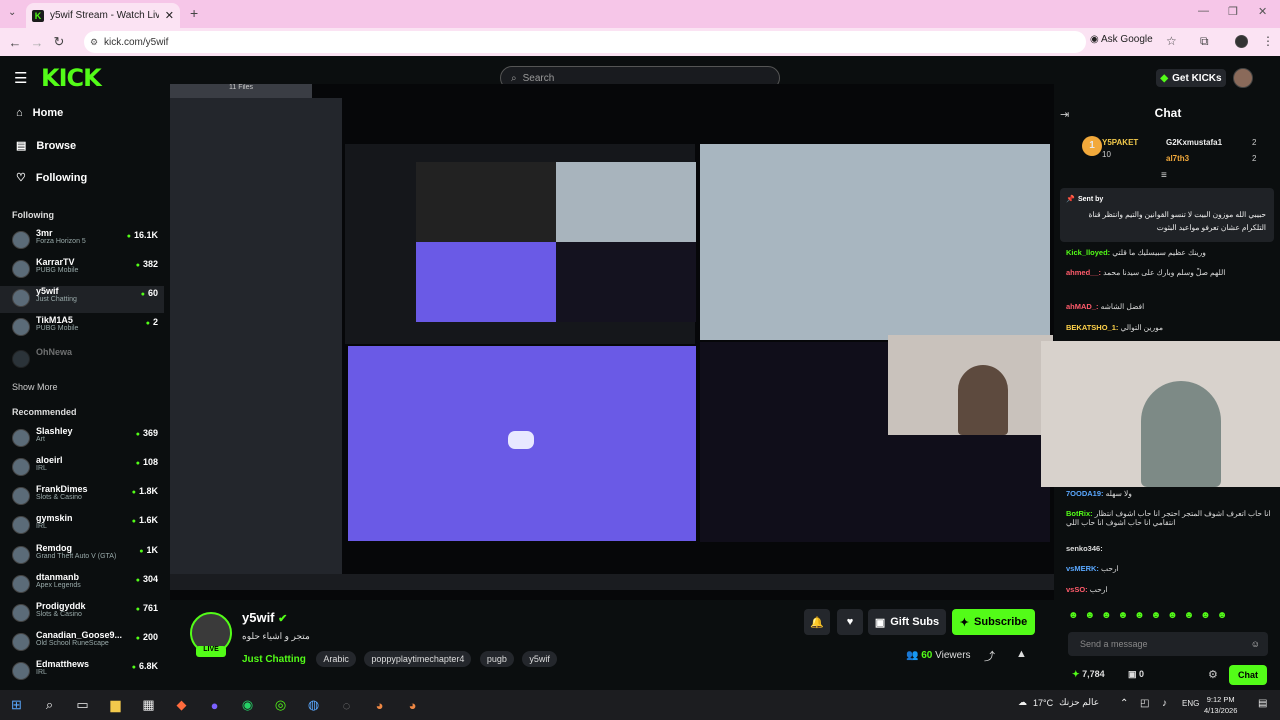  I want to click on weather-widget: ☁ 17°C عالم حزنك, so click(1058, 702).